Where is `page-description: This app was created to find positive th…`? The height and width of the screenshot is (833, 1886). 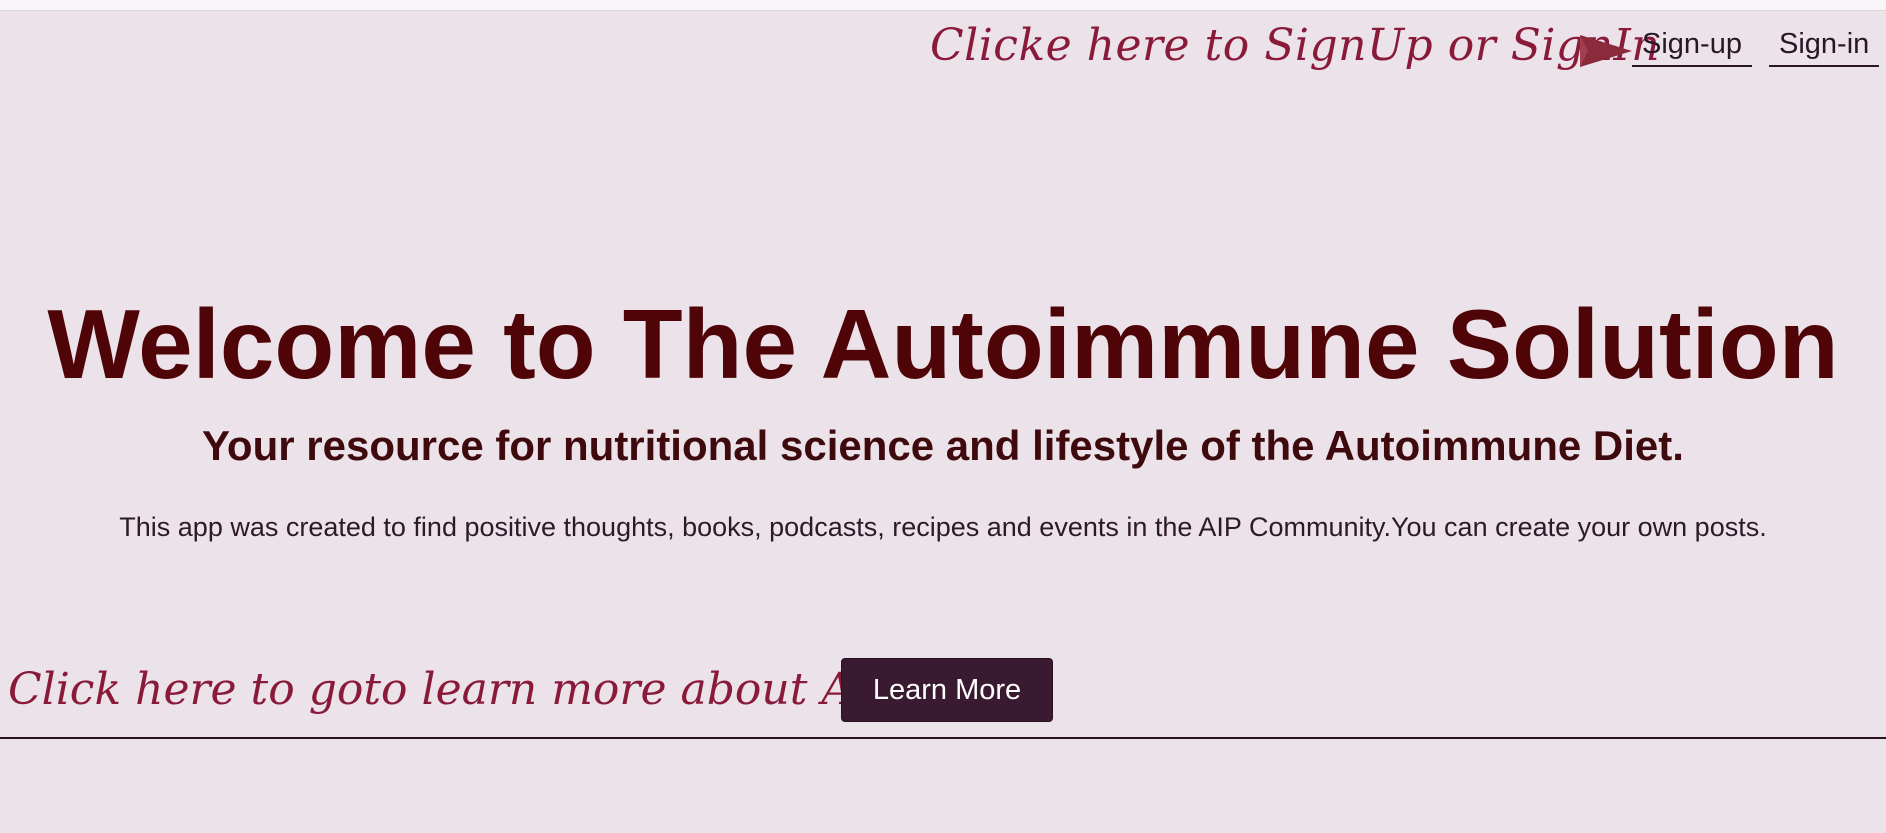
page-description: This app was created to find positive th… is located at coordinates (943, 527).